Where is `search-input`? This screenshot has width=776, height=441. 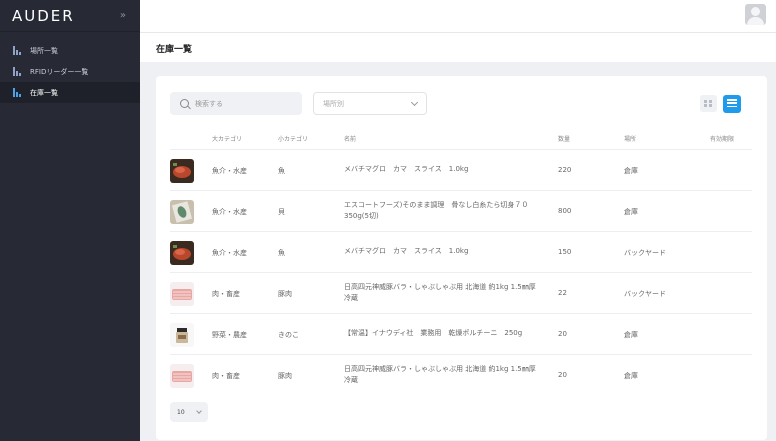 search-input is located at coordinates (243, 103).